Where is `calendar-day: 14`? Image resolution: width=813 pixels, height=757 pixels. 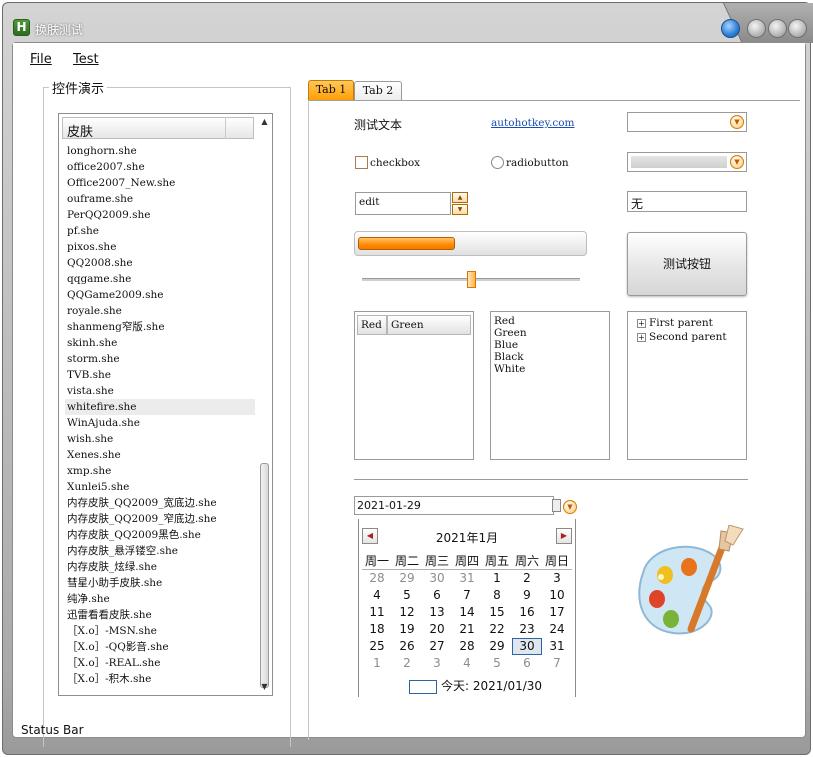 calendar-day: 14 is located at coordinates (467, 612).